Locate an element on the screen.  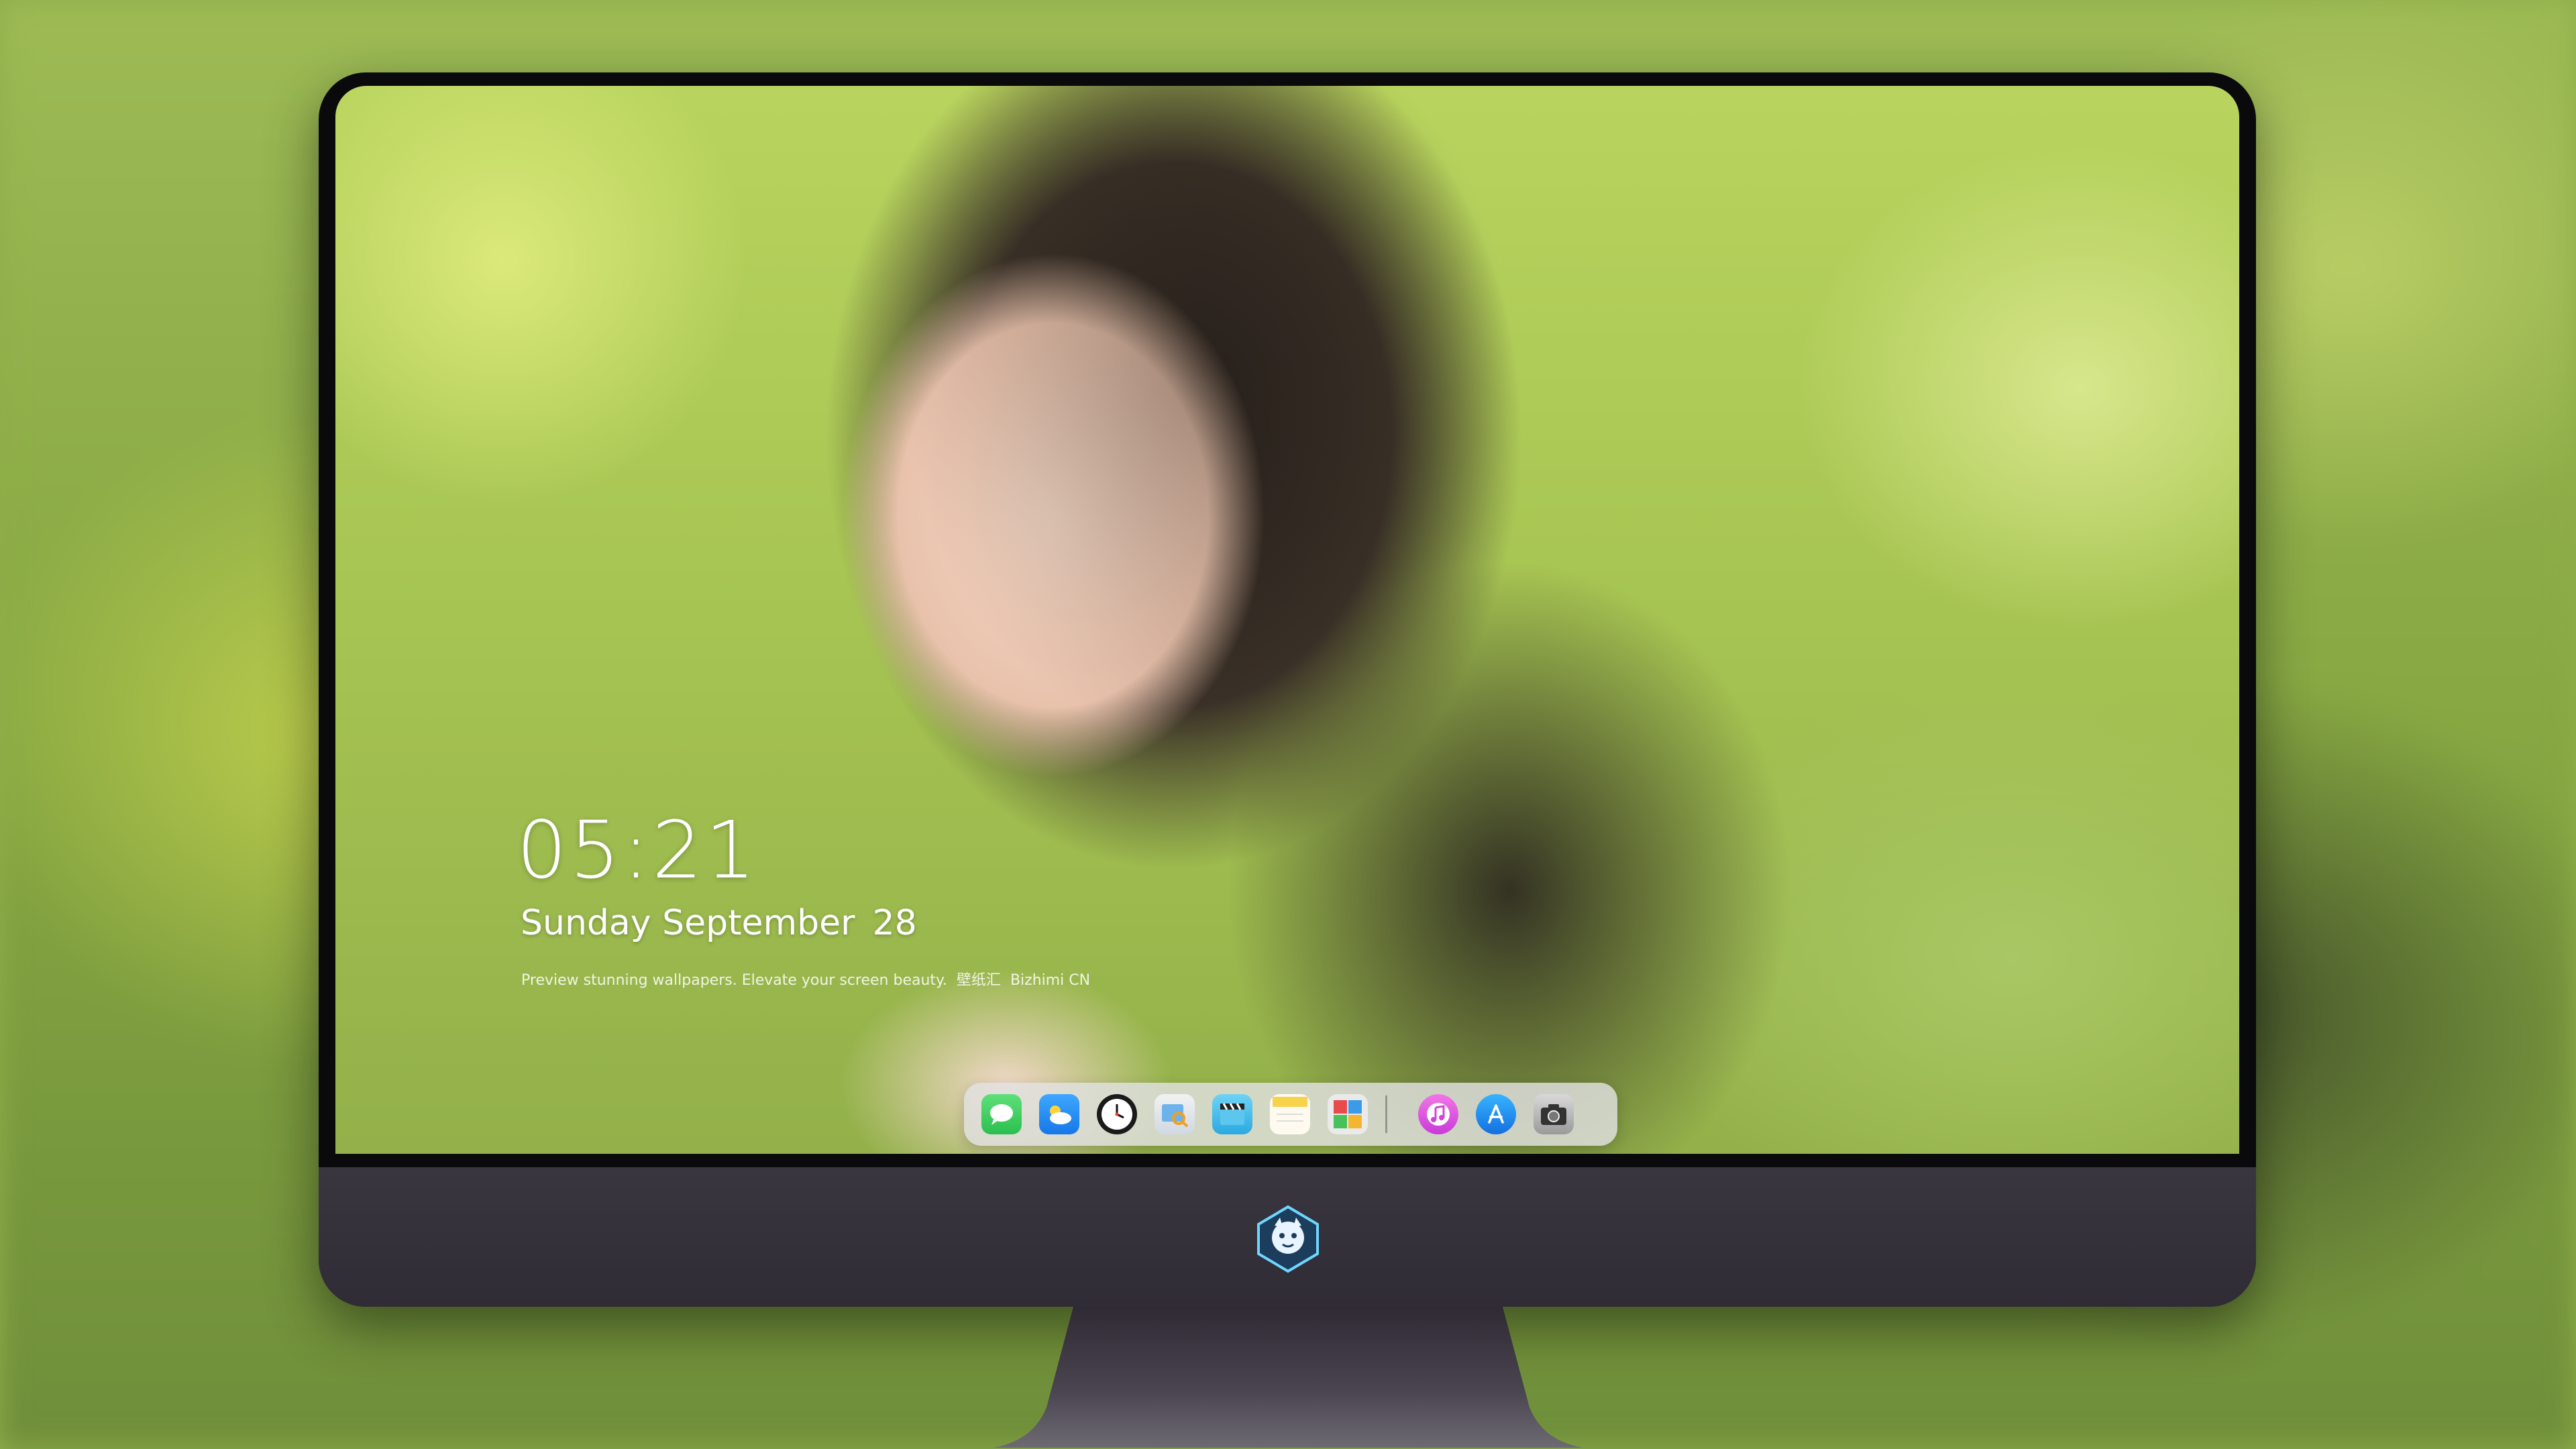
monitor-stand is located at coordinates (1288, 1377).